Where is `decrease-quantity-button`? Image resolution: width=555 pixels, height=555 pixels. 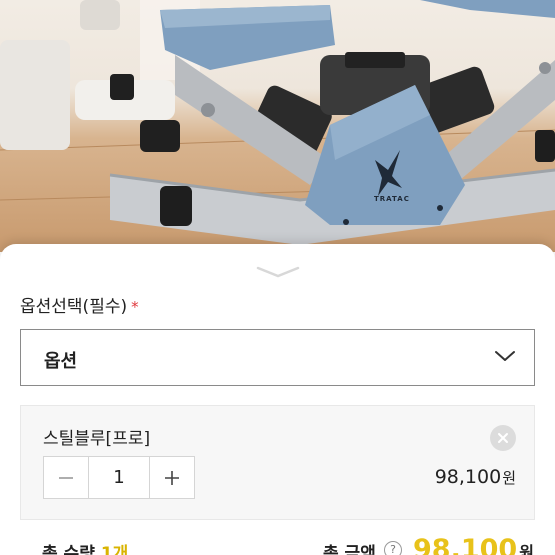
decrease-quantity-button is located at coordinates (66, 477).